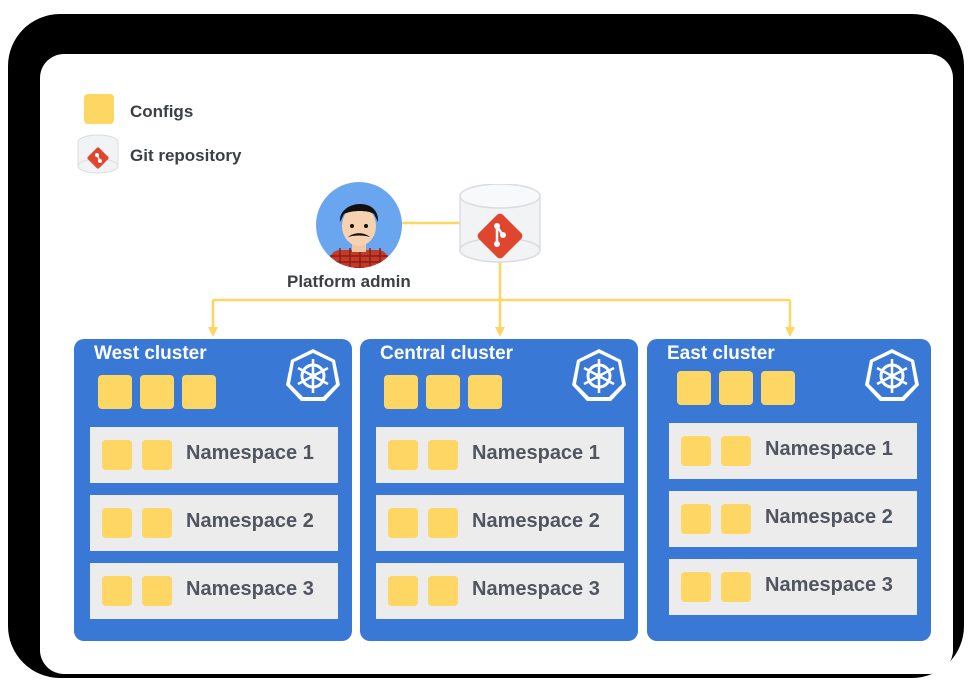 The image size is (974, 685). Describe the element at coordinates (349, 281) in the screenshot. I see `platform-admin-label: Platform admin` at that location.